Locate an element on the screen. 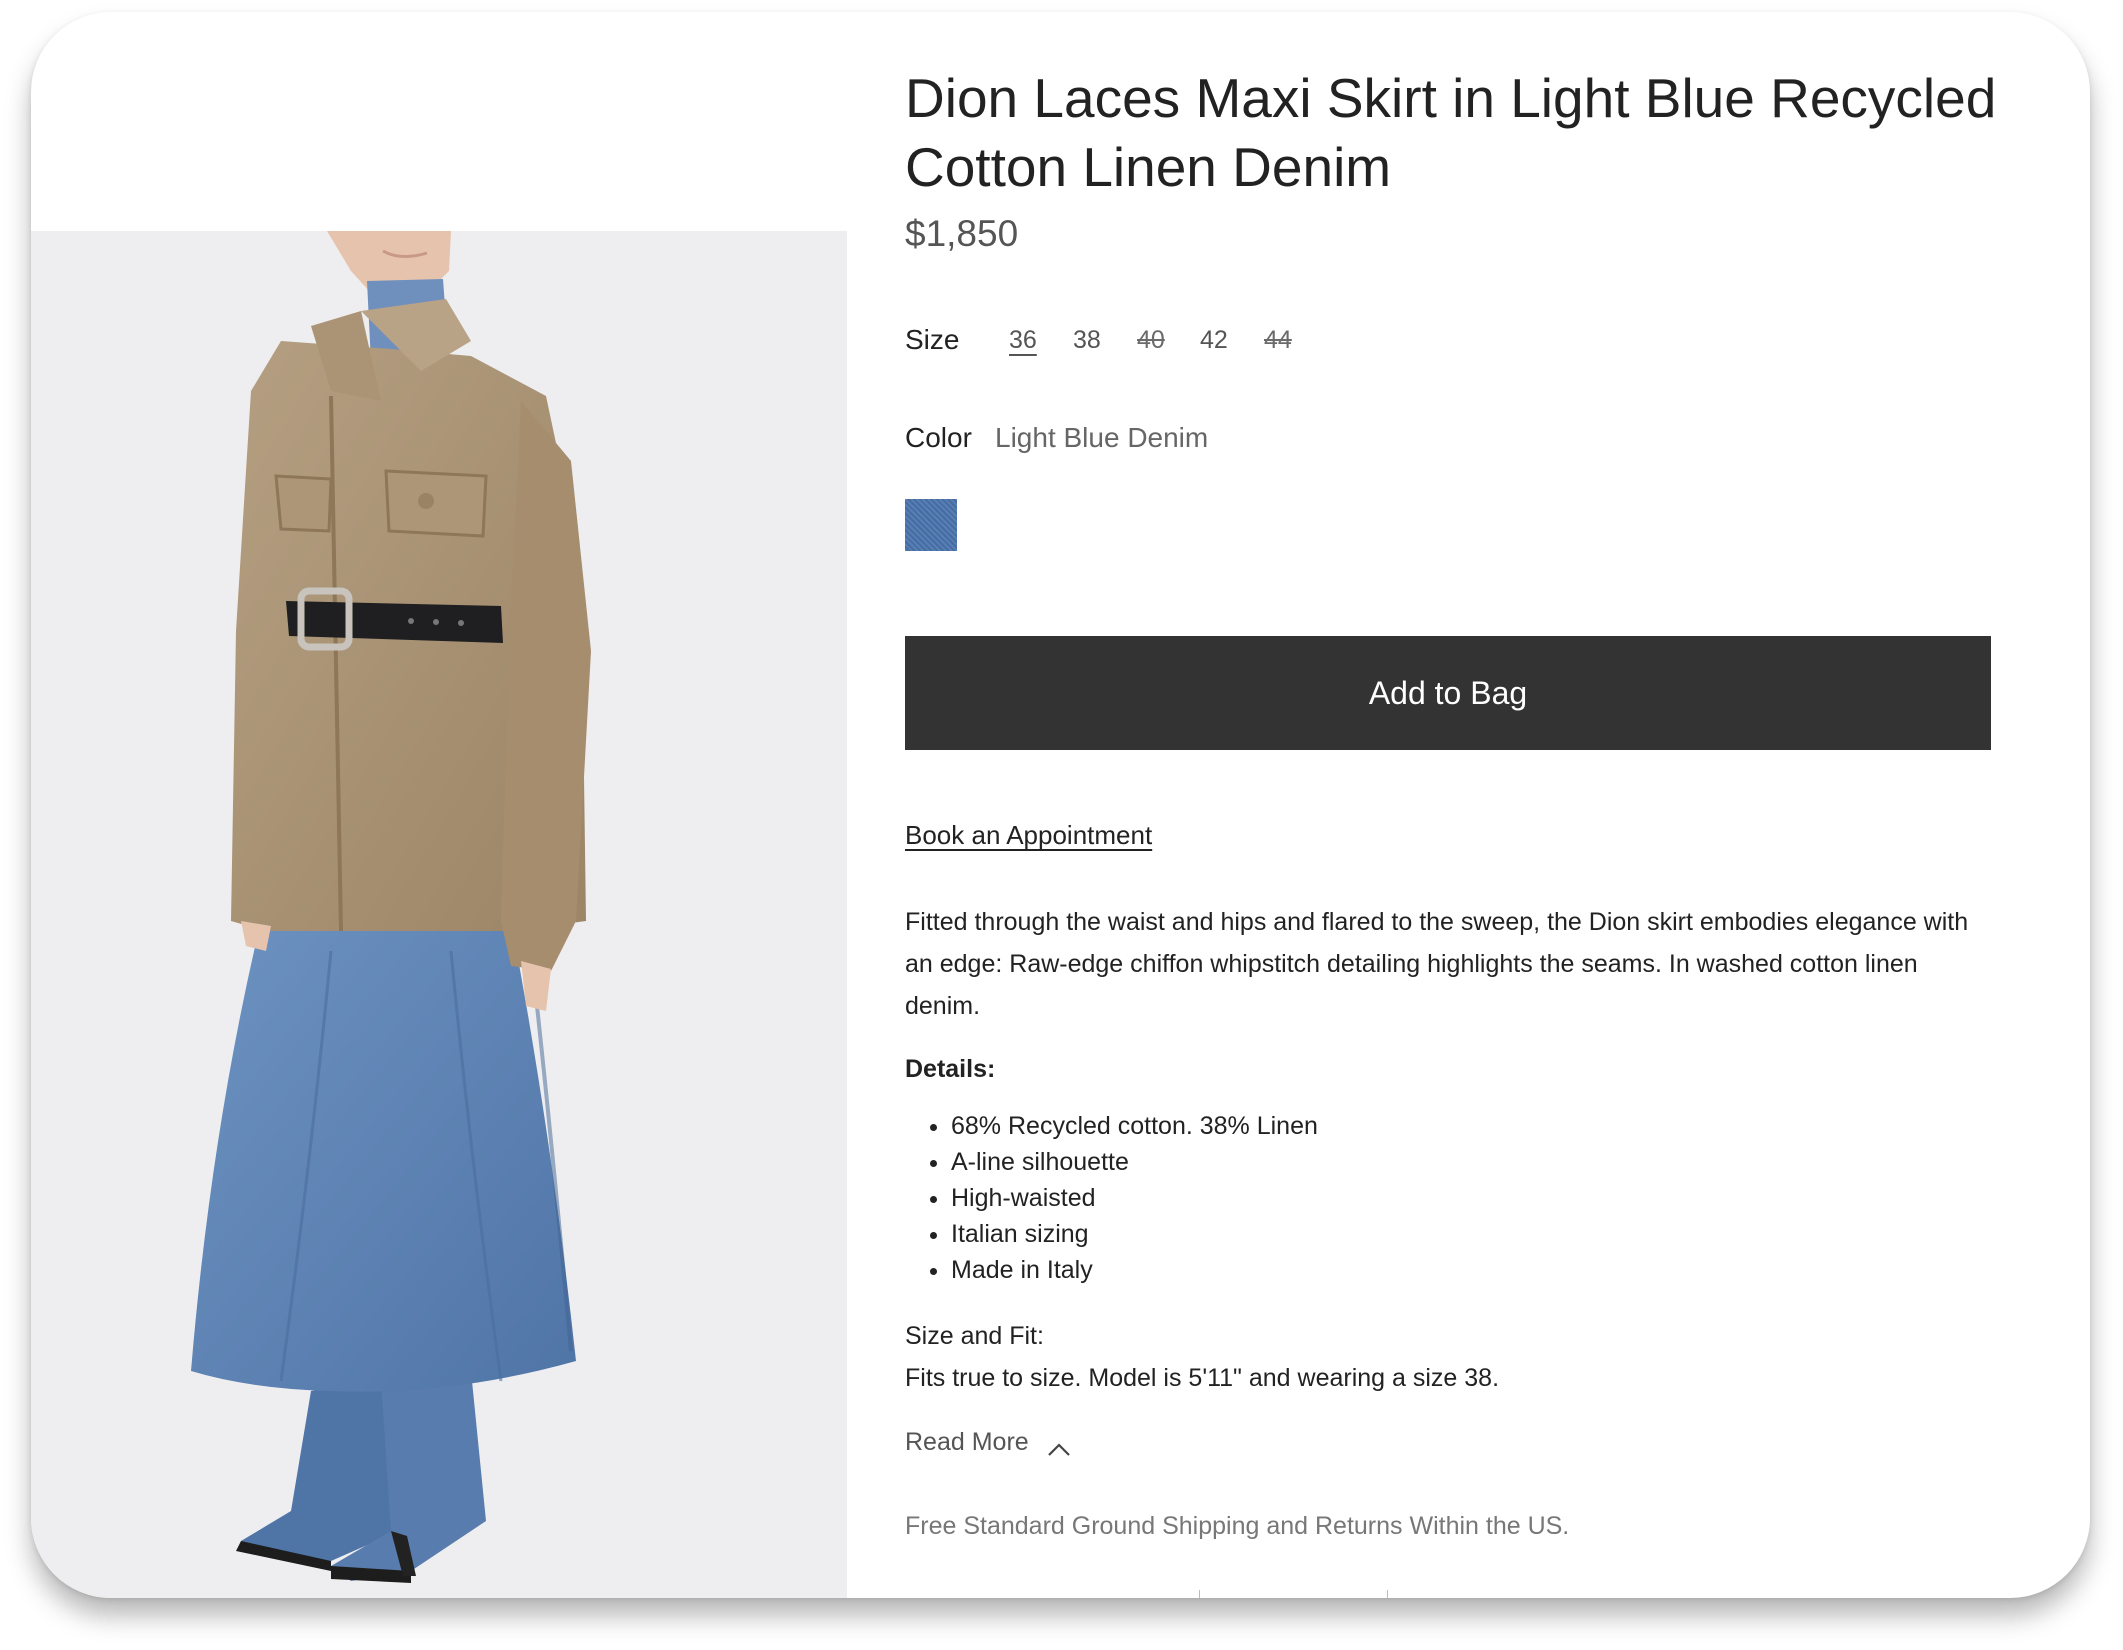 This screenshot has width=2123, height=1650. color-label: Color is located at coordinates (938, 437).